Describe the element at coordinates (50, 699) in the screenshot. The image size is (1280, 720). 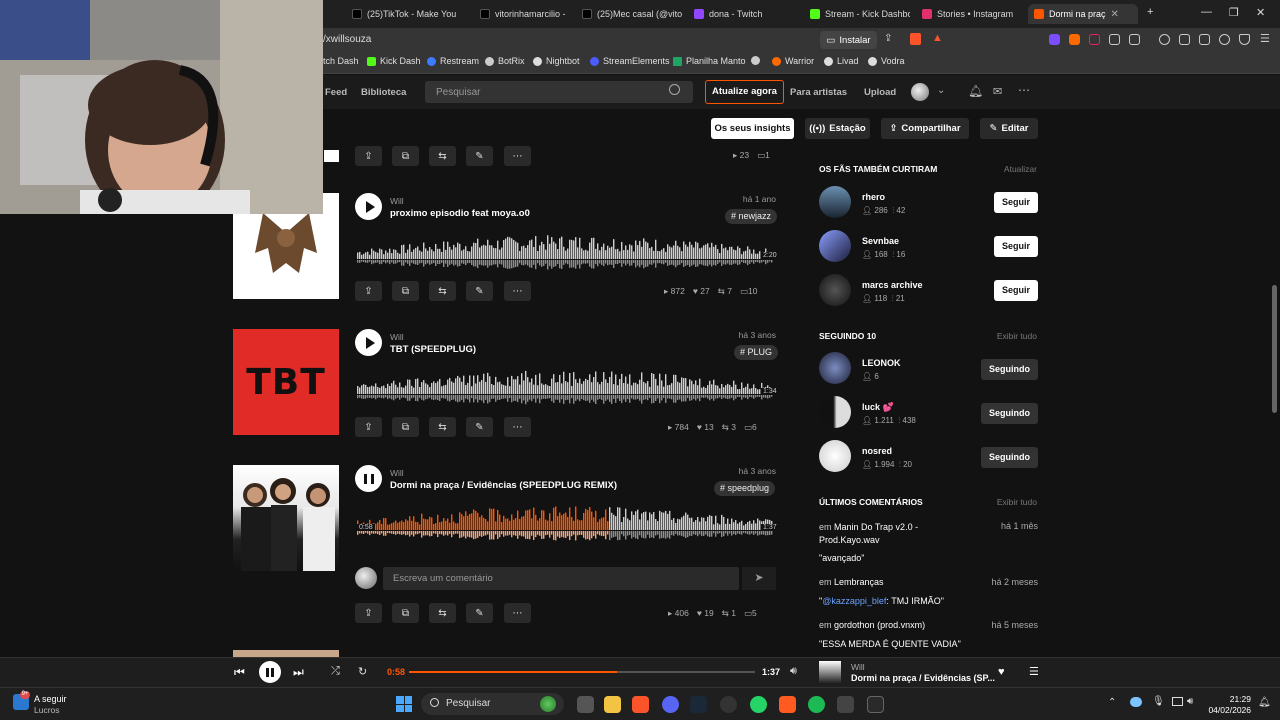
I see `widget-title: A seguir` at that location.